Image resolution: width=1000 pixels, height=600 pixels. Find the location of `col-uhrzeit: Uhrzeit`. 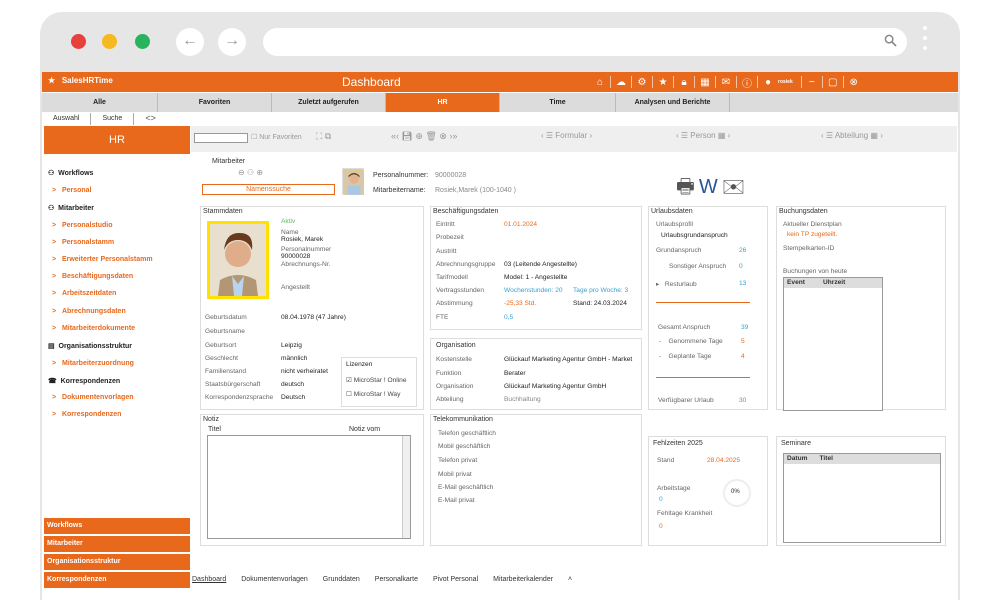

col-uhrzeit: Uhrzeit is located at coordinates (834, 282).